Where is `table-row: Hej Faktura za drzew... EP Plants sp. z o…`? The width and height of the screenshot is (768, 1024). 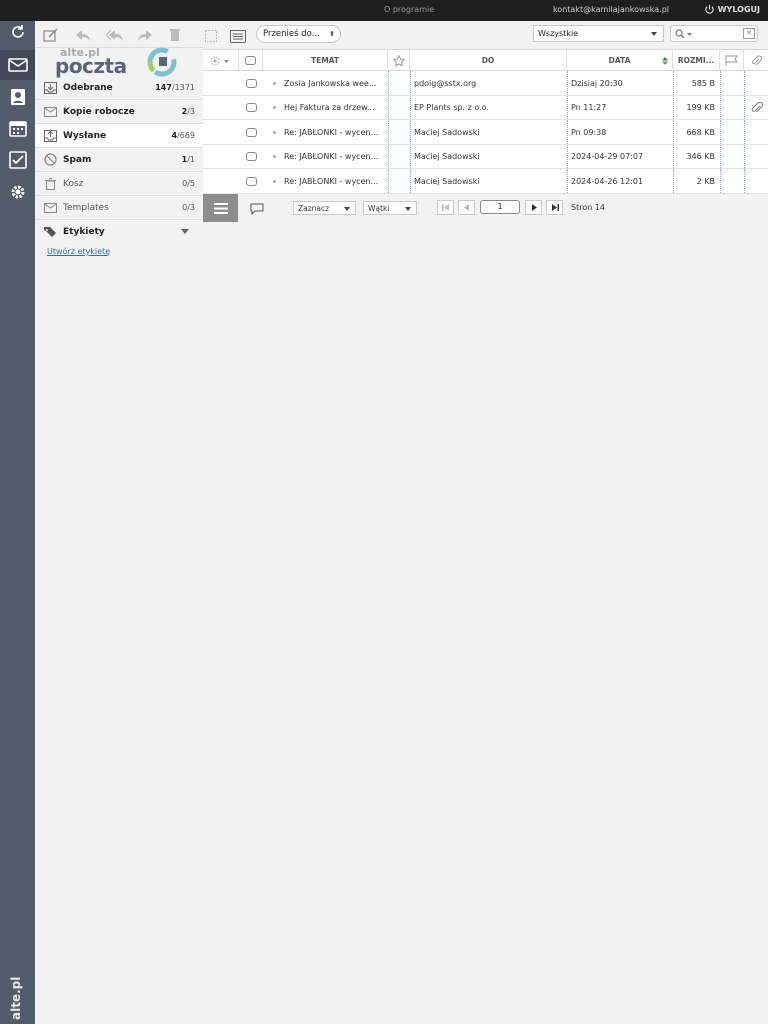
table-row: Hej Faktura za drzew... EP Plants sp. z o… is located at coordinates (485, 107).